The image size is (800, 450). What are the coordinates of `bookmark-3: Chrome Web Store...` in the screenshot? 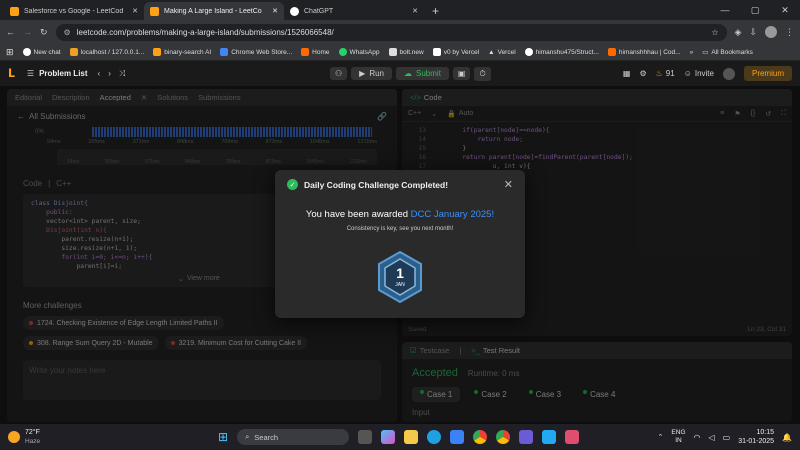 It's located at (256, 52).